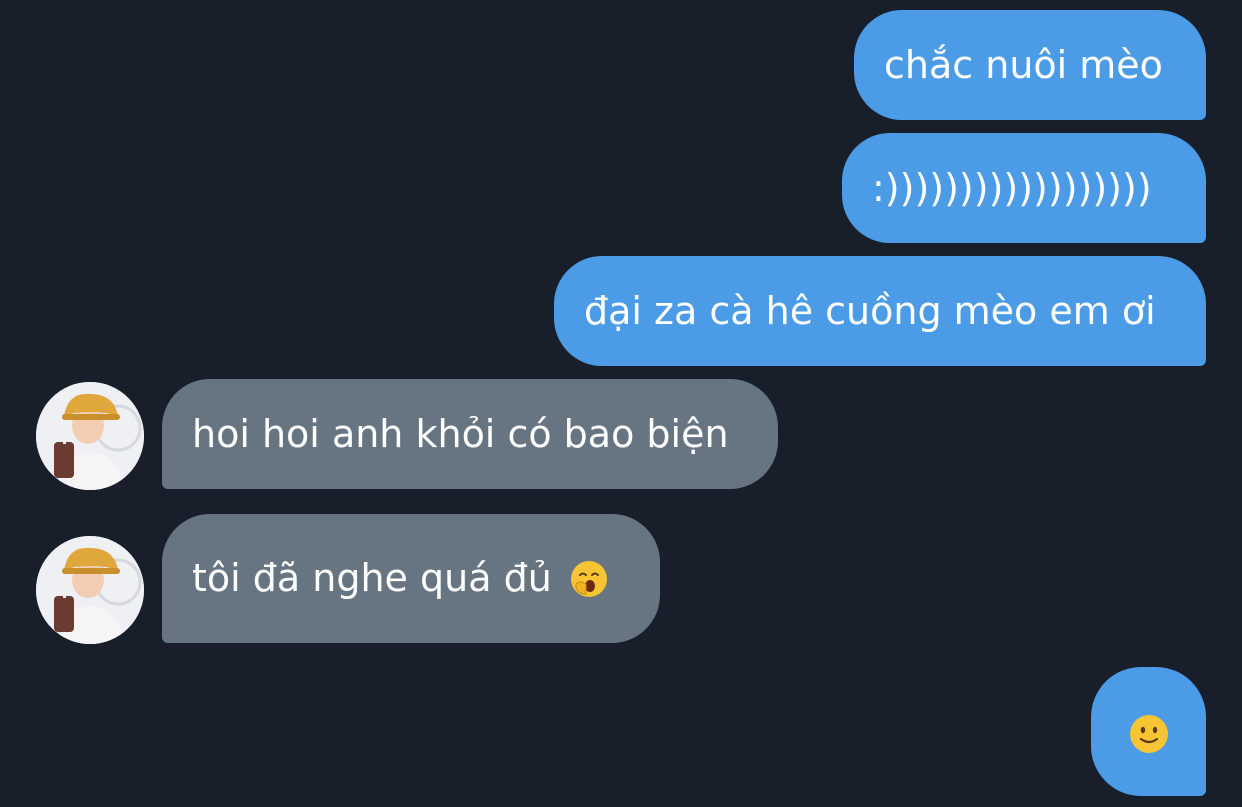  I want to click on message-text: :)))))))))))))))))), so click(1012, 188).